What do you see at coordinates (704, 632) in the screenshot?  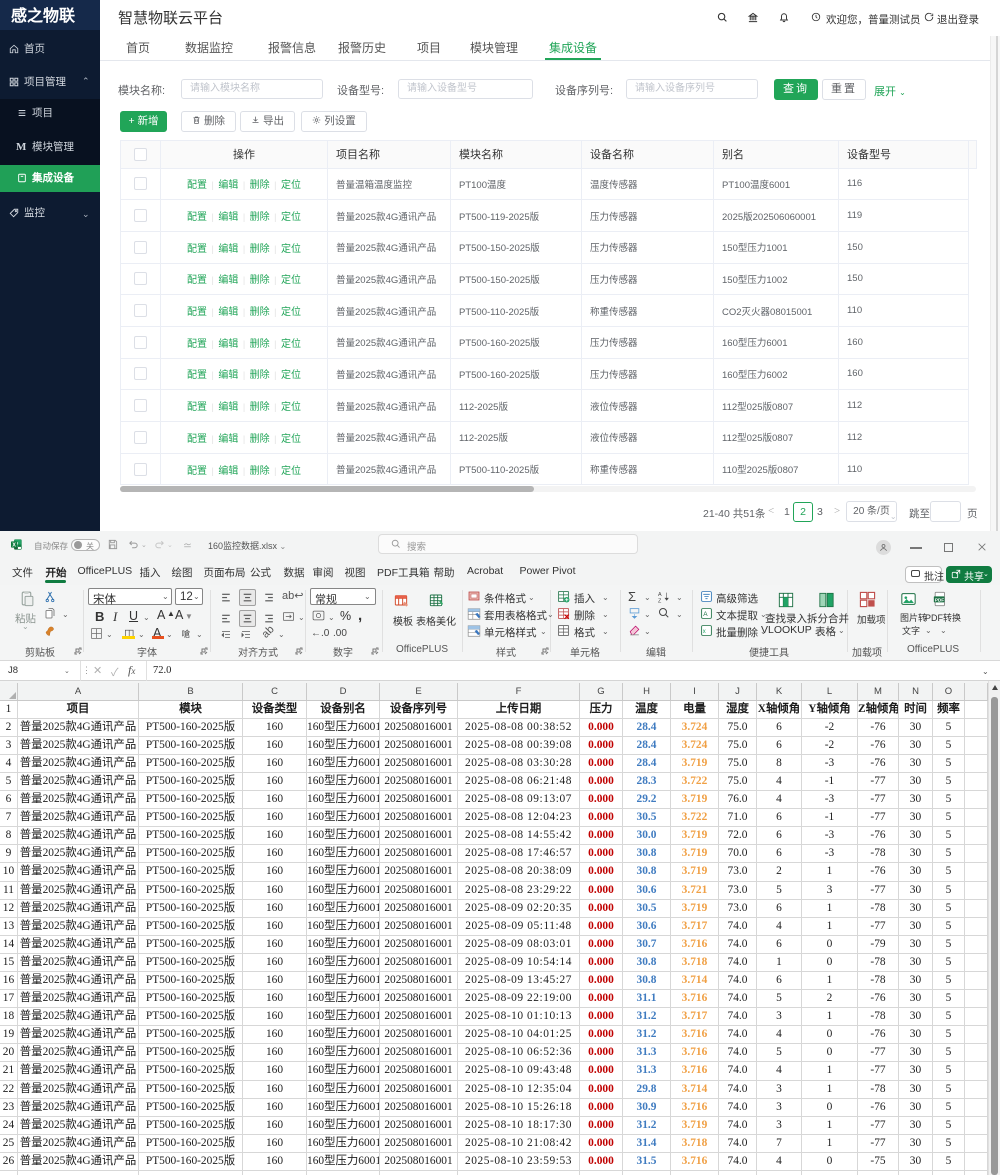 I see `svg-text: x` at bounding box center [704, 632].